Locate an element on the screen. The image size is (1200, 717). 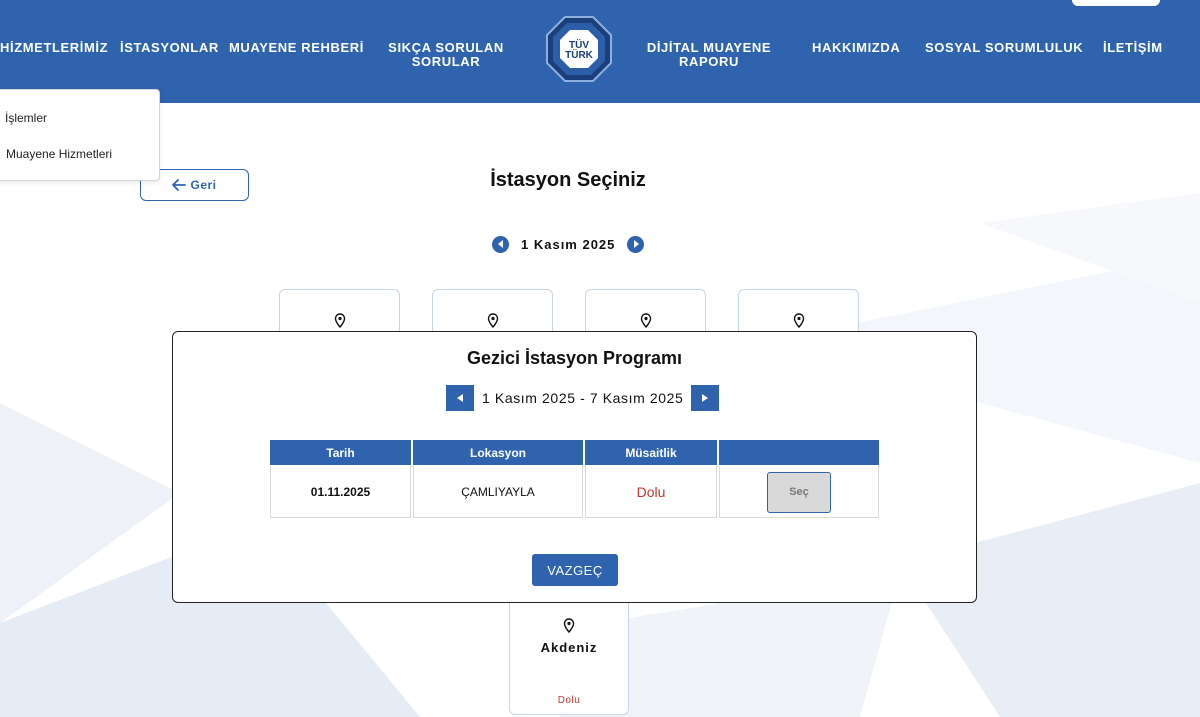
table-row: 01.11.2025 ÇAMLIYAYLA Dolu Seç is located at coordinates (574, 491).